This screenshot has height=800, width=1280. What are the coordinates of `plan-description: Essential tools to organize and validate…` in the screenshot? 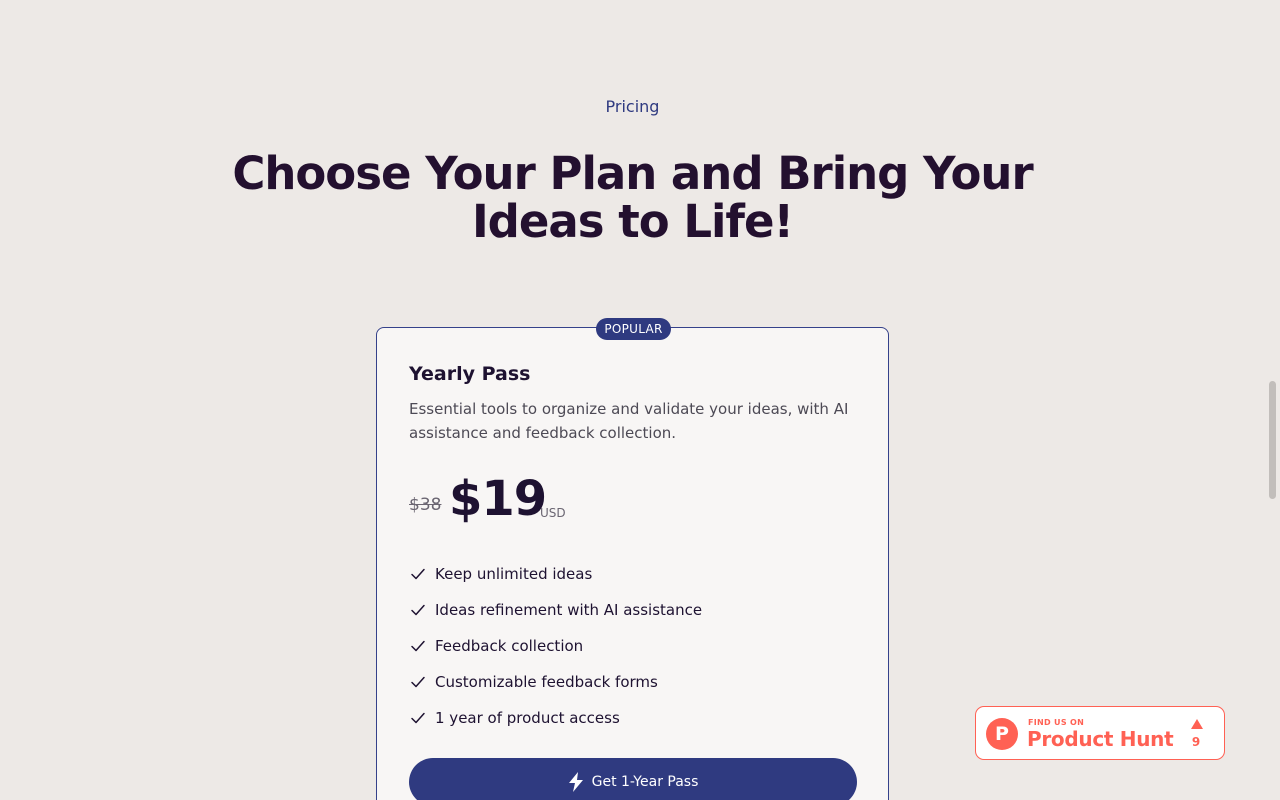 It's located at (629, 421).